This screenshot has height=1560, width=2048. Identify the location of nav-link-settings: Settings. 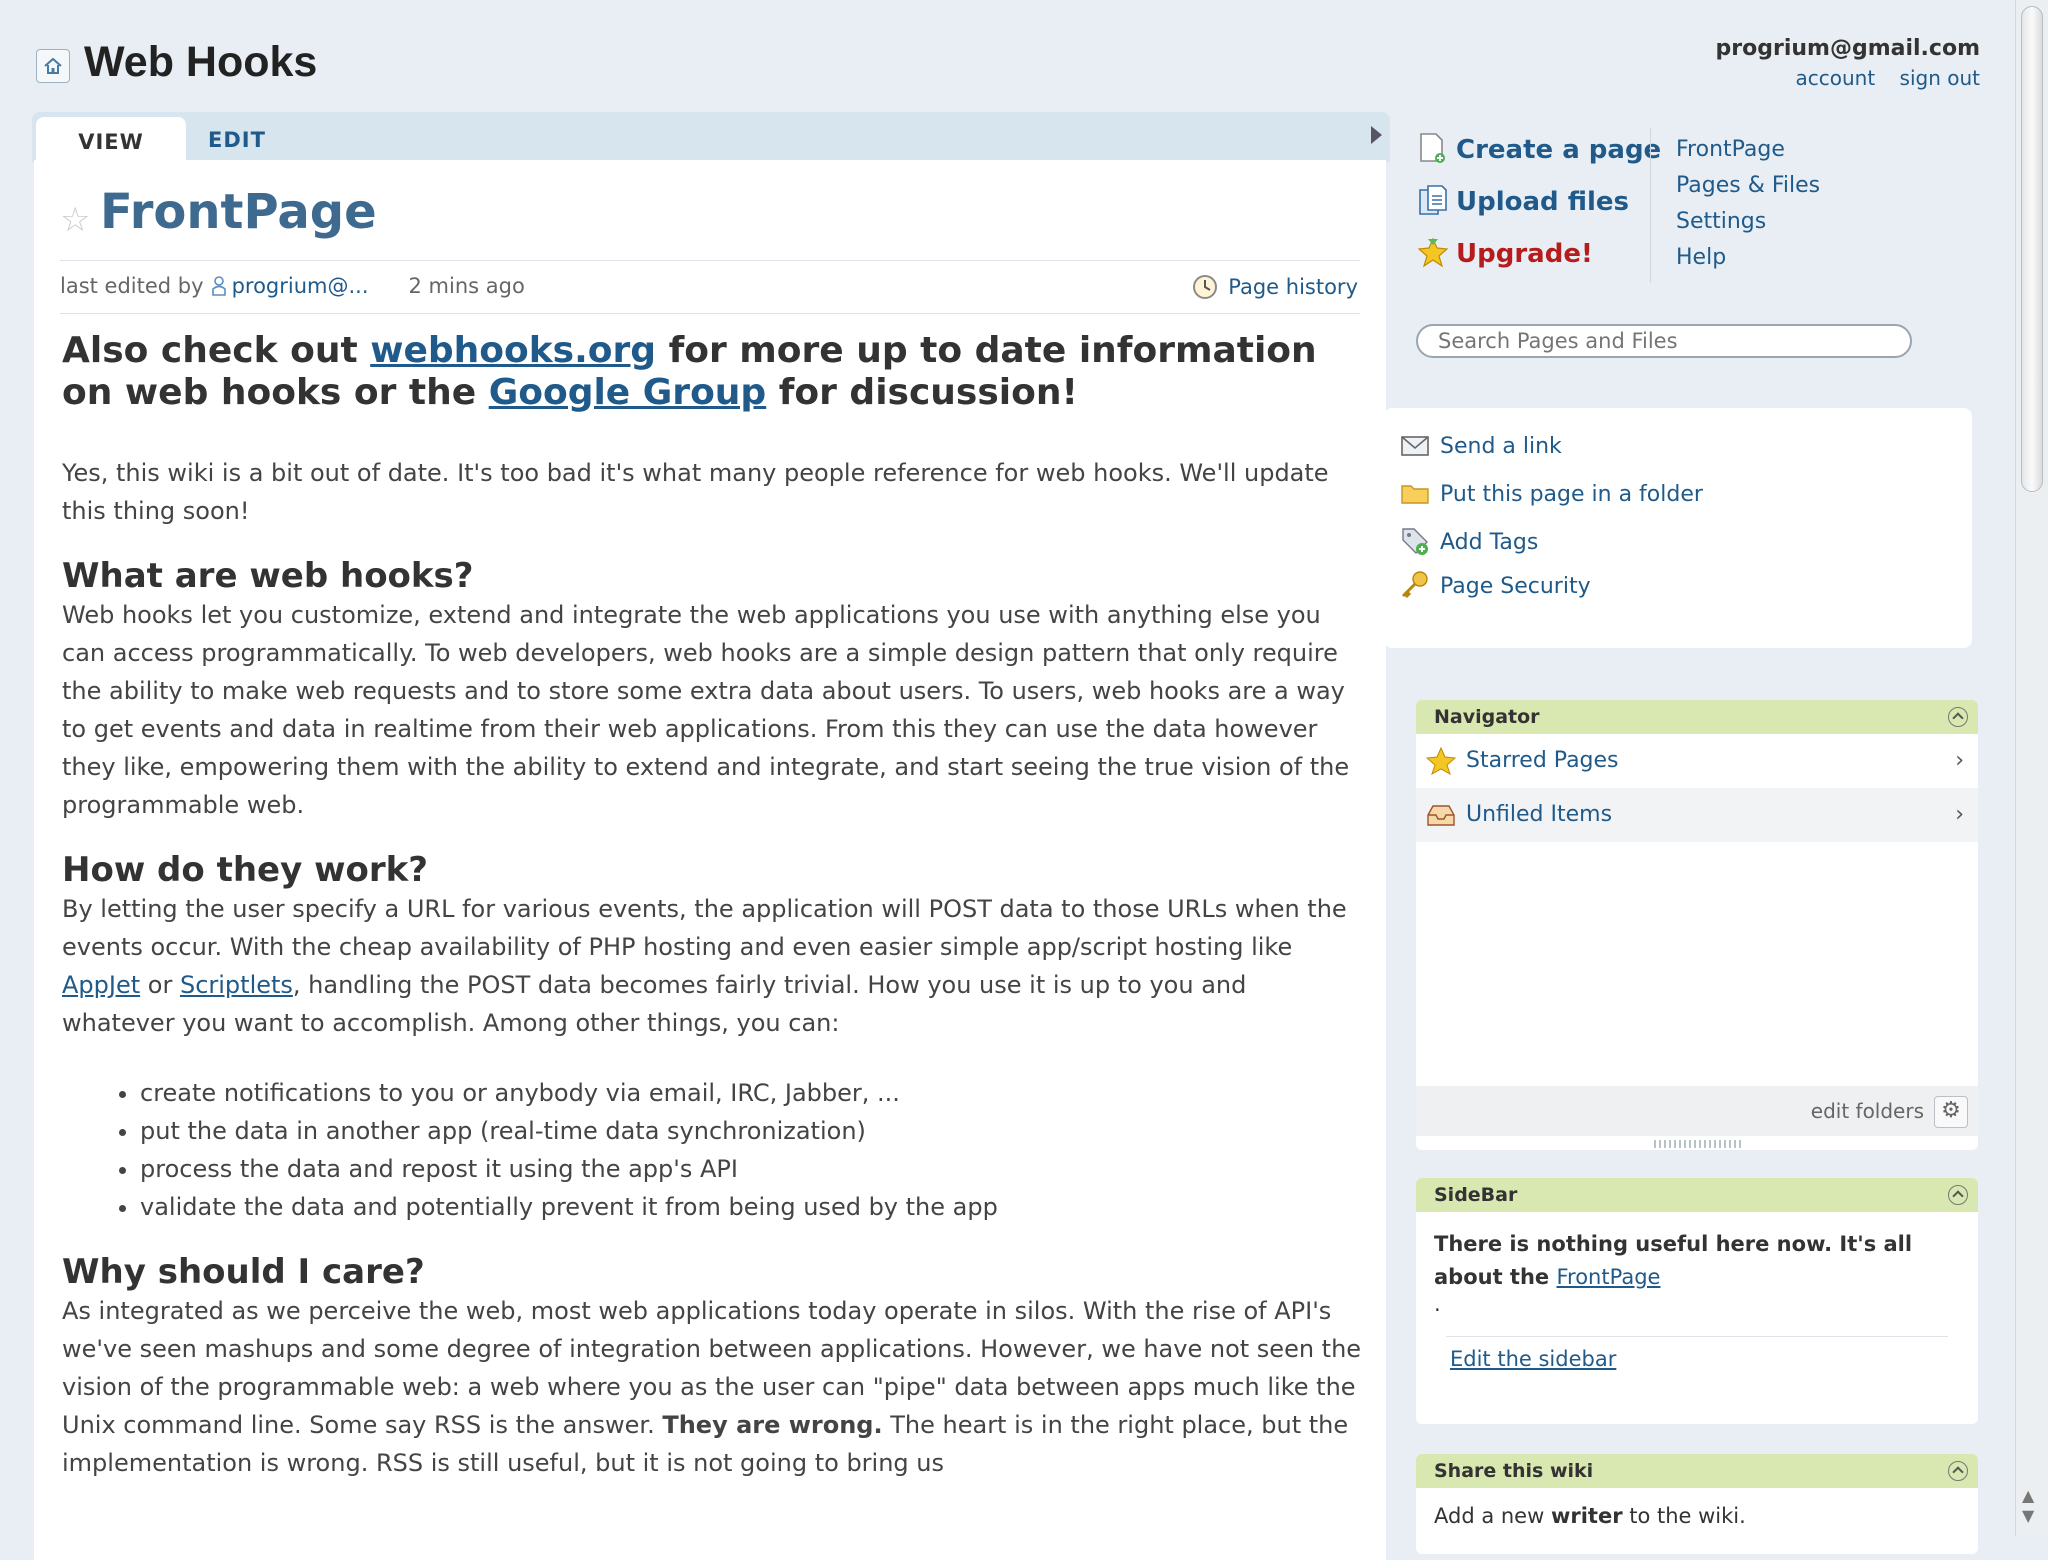
(1748, 222).